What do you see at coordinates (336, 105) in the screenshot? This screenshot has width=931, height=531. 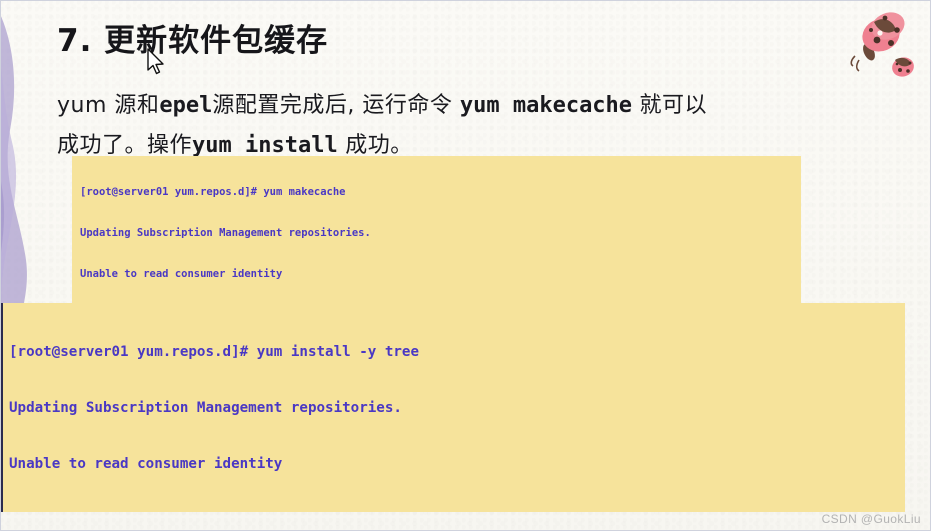 I see `body-line-1-seg-3: 源配置完成后, 运行命令` at bounding box center [336, 105].